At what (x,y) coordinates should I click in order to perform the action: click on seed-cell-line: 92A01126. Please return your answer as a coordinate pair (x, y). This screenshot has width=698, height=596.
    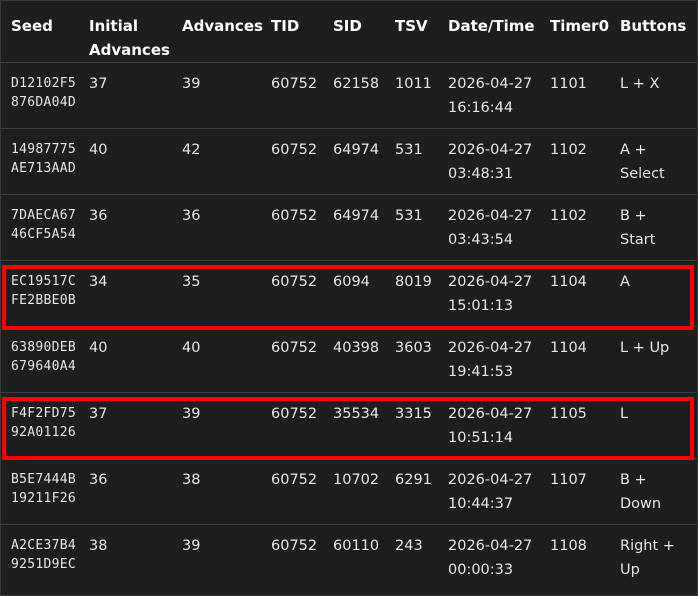
    Looking at the image, I should click on (44, 432).